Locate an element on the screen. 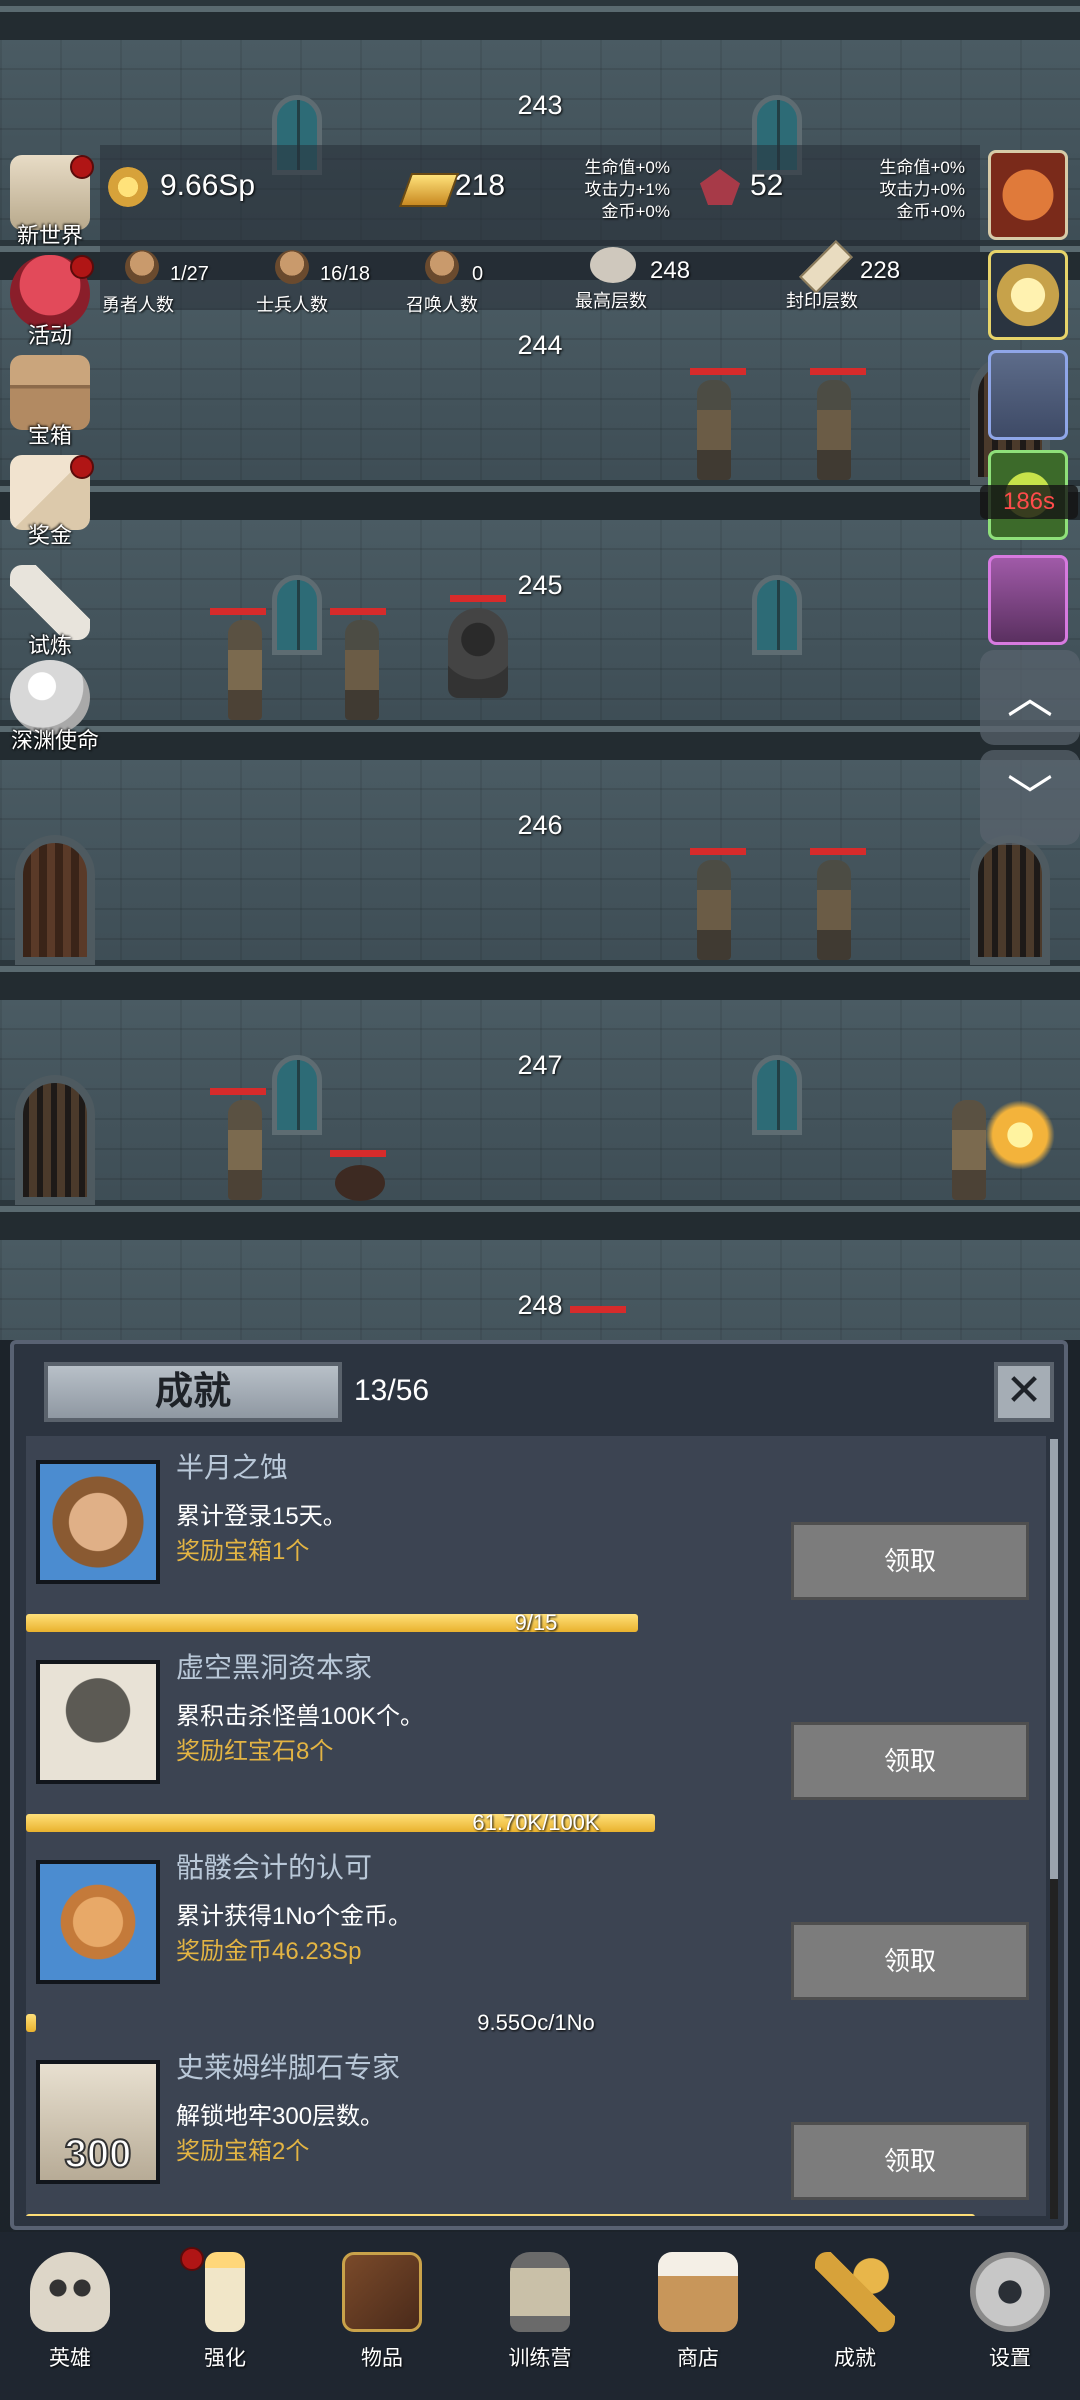 The width and height of the screenshot is (1080, 2400). nav-training-camp: 训练营 is located at coordinates (540, 2317).